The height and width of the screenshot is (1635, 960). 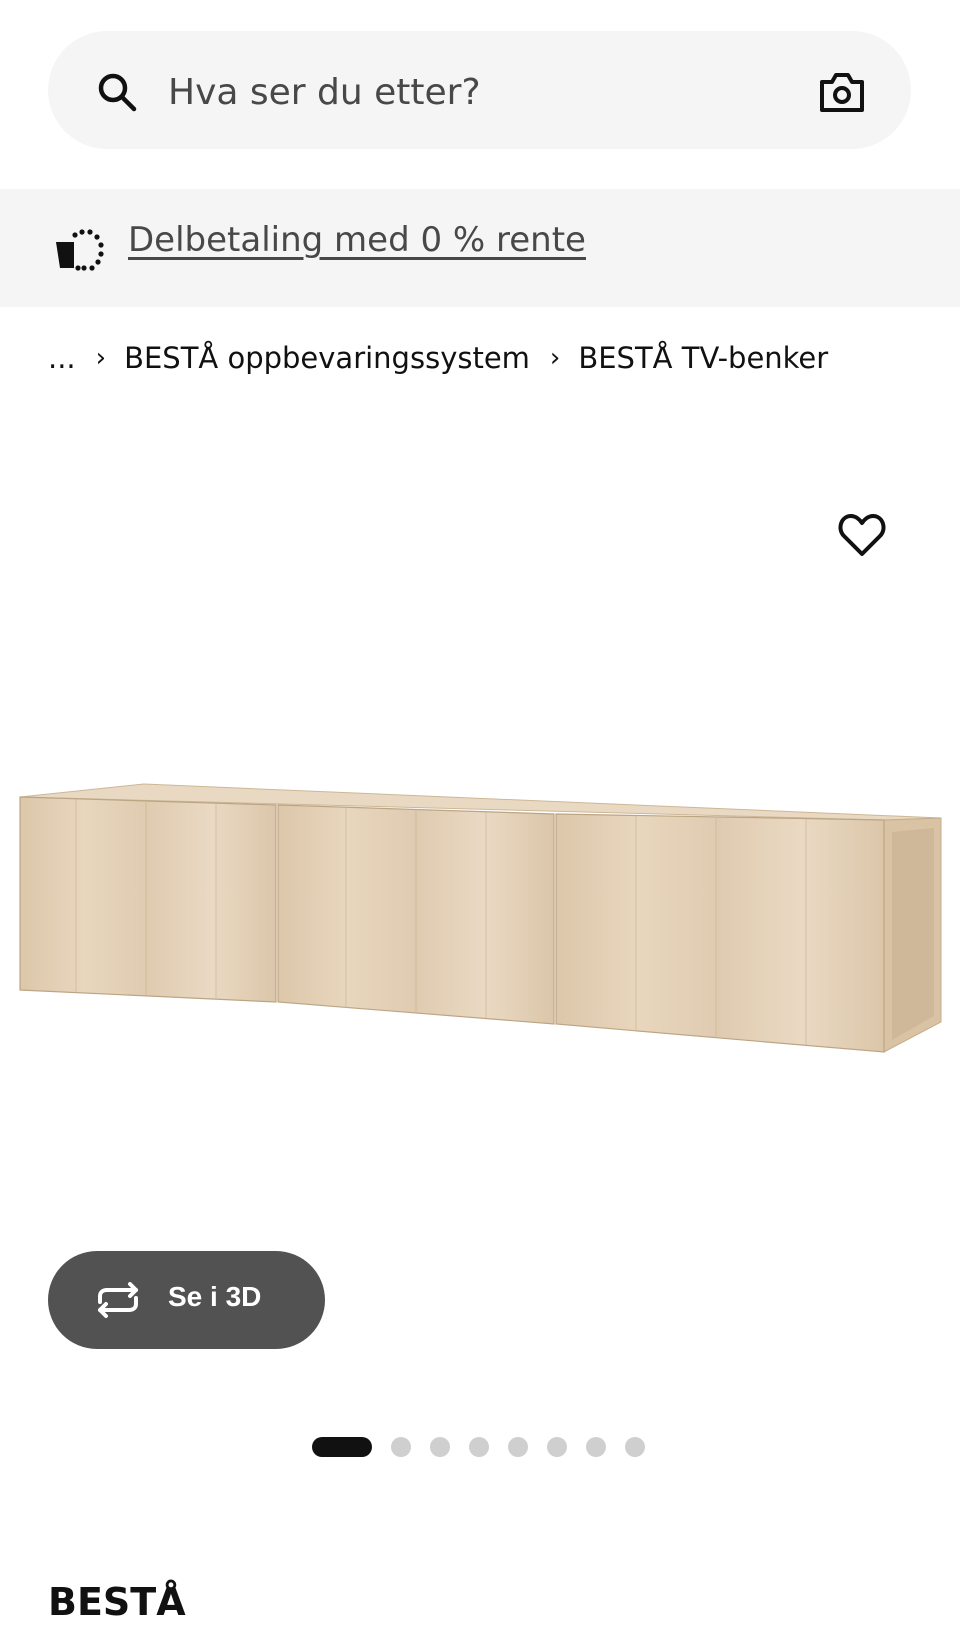 I want to click on search-icon, so click(x=117, y=92).